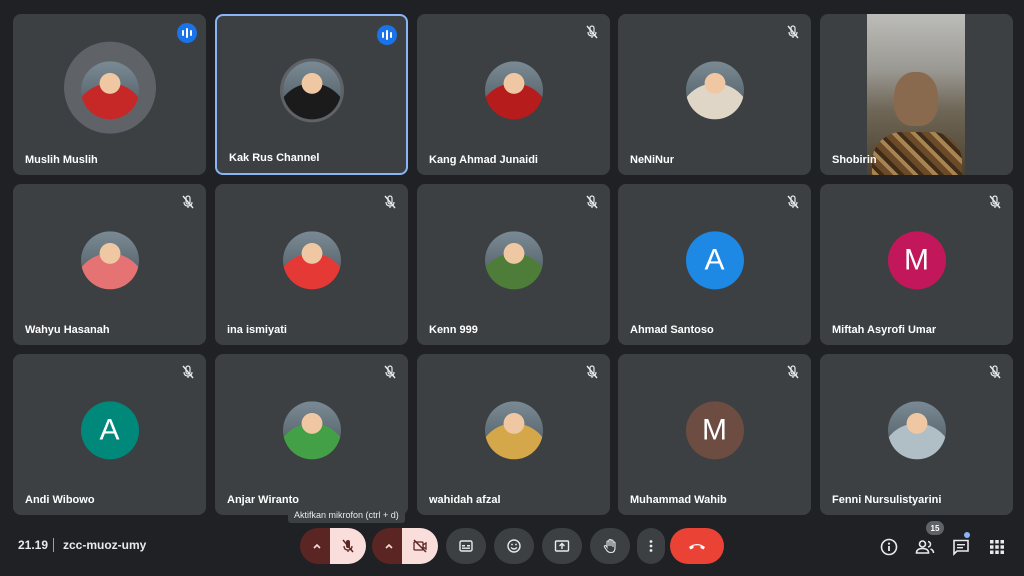 This screenshot has height=576, width=1024. I want to click on participant-name: Muslih Muslih, so click(61, 160).